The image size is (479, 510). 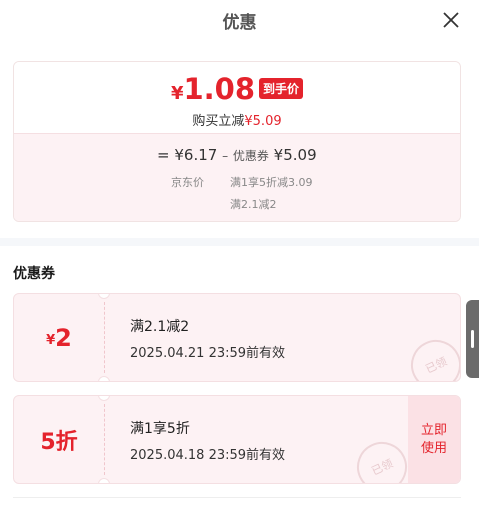 What do you see at coordinates (250, 156) in the screenshot?
I see `coupon-label: 优惠券` at bounding box center [250, 156].